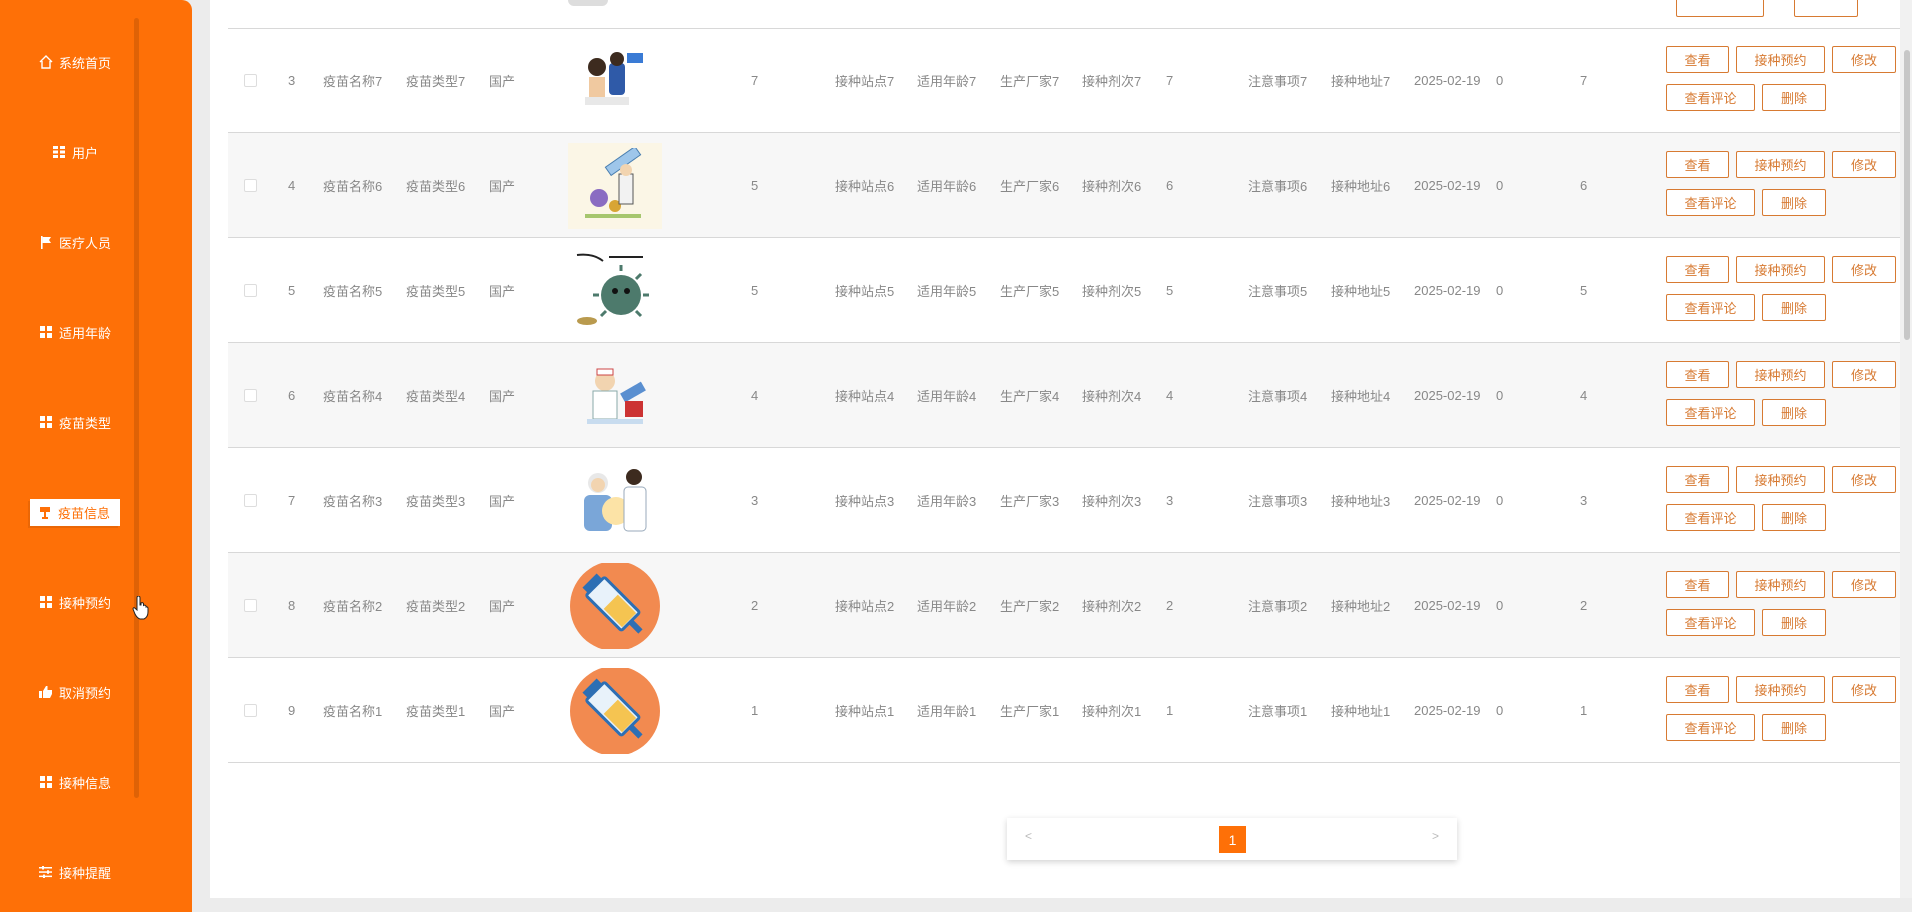 The height and width of the screenshot is (912, 1912). Describe the element at coordinates (1030, 711) in the screenshot. I see `manufacturer: 生产厂家1` at that location.